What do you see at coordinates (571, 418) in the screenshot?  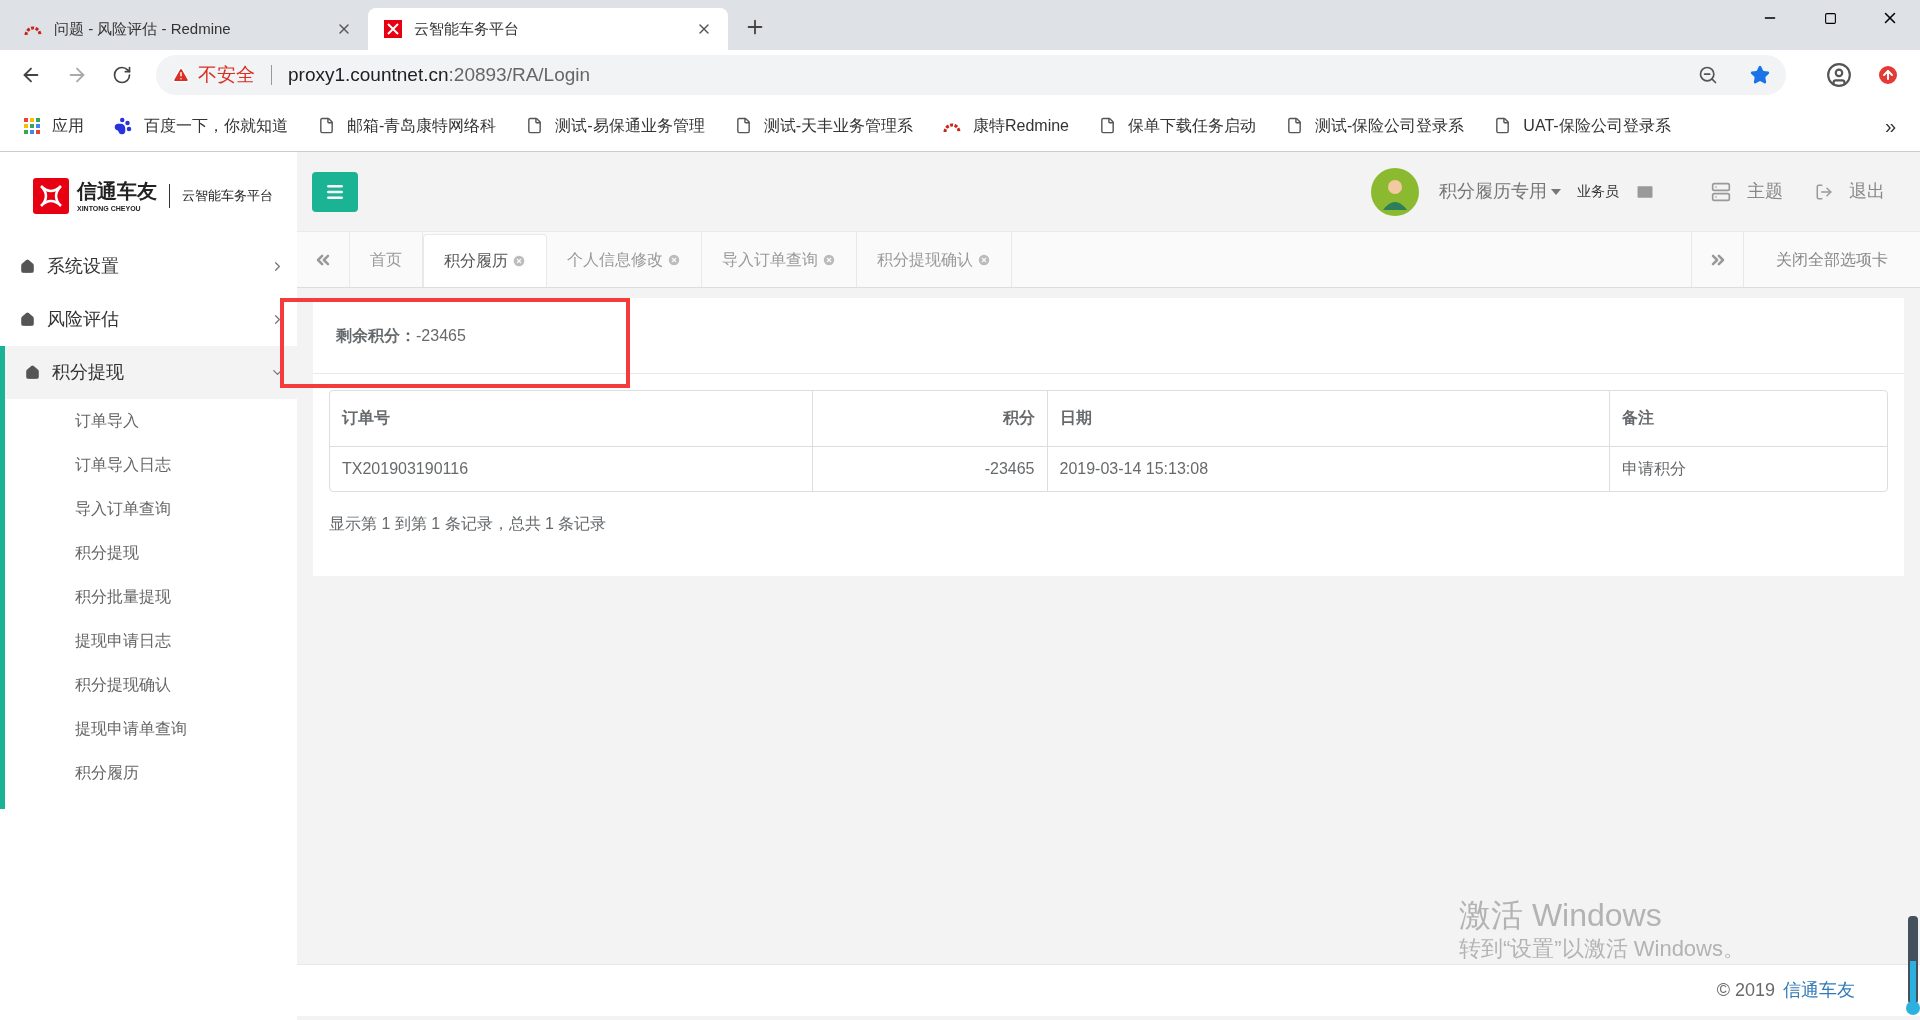 I see `column-header: 订单号` at bounding box center [571, 418].